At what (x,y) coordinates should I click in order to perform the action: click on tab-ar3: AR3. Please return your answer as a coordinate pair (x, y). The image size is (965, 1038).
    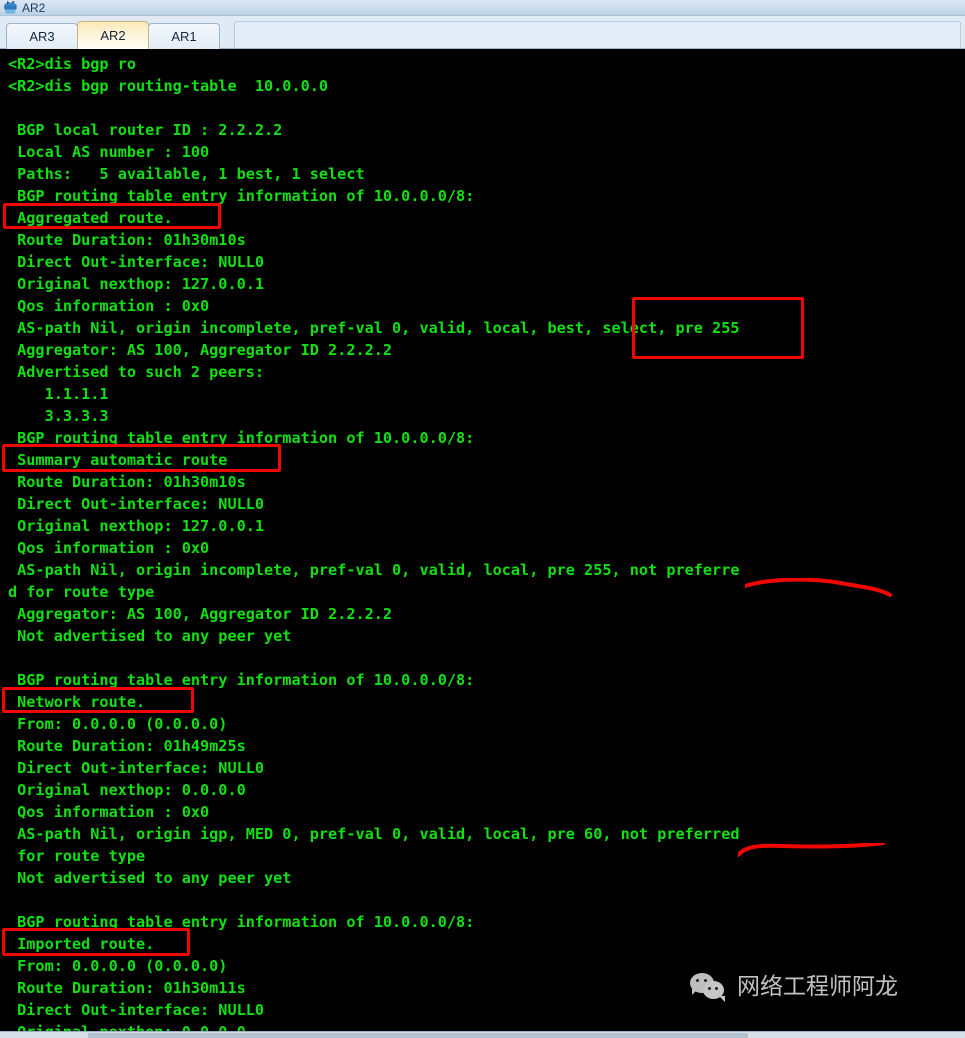
    Looking at the image, I should click on (42, 36).